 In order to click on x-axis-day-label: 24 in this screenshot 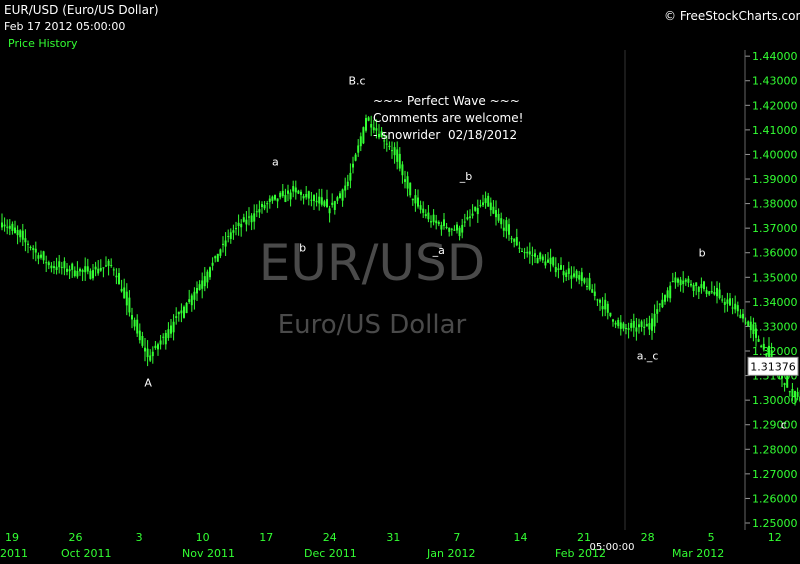, I will do `click(330, 537)`.